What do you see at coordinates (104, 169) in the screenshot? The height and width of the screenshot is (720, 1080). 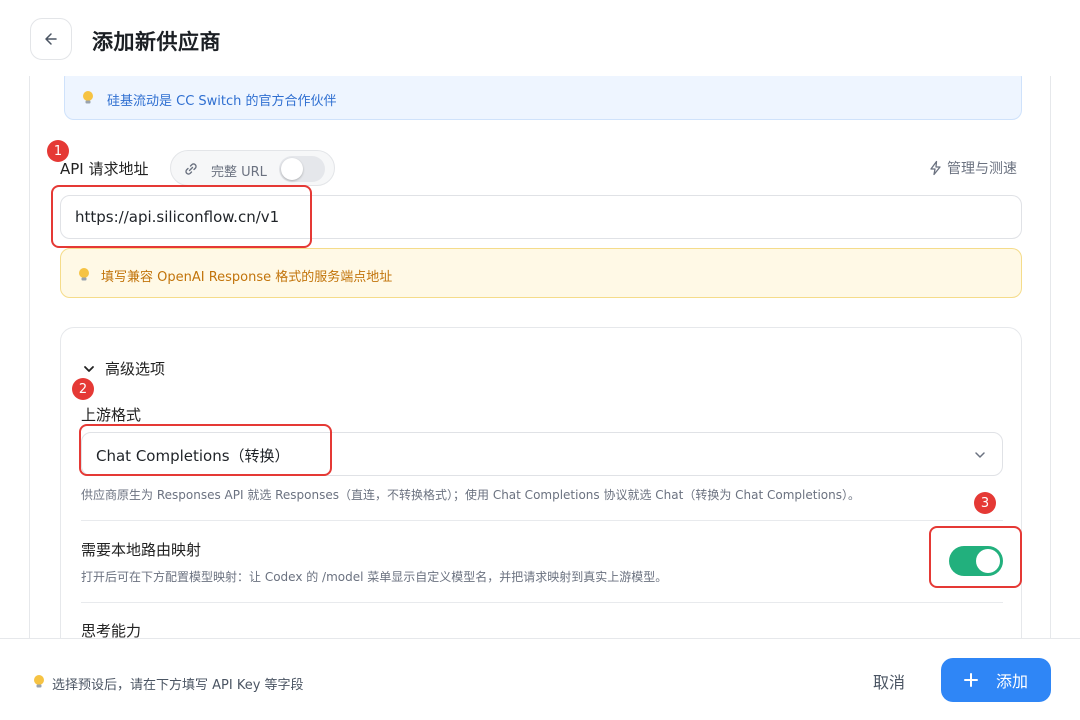 I see `api-url-label: API 请求地址` at bounding box center [104, 169].